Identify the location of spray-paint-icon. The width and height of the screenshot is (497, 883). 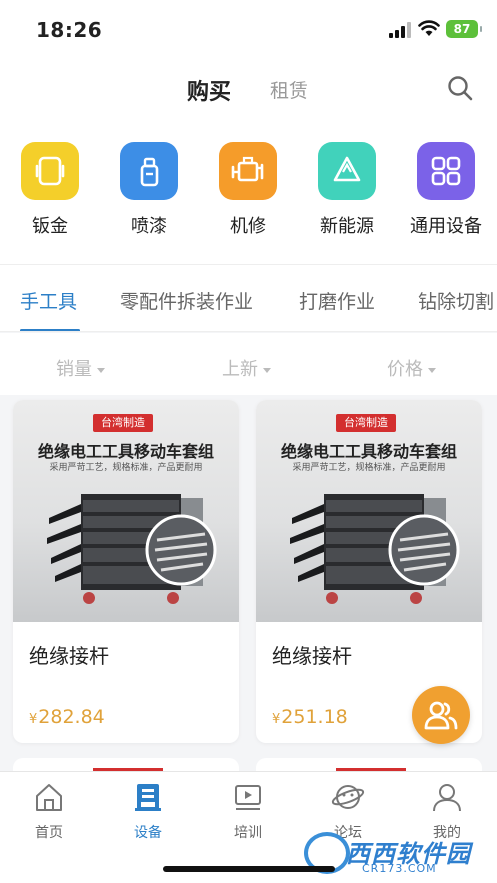
(149, 171).